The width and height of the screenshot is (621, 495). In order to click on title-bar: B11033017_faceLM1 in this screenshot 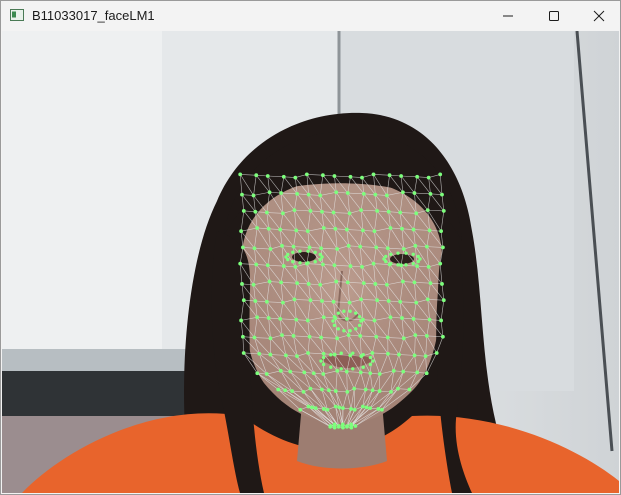, I will do `click(310, 16)`.